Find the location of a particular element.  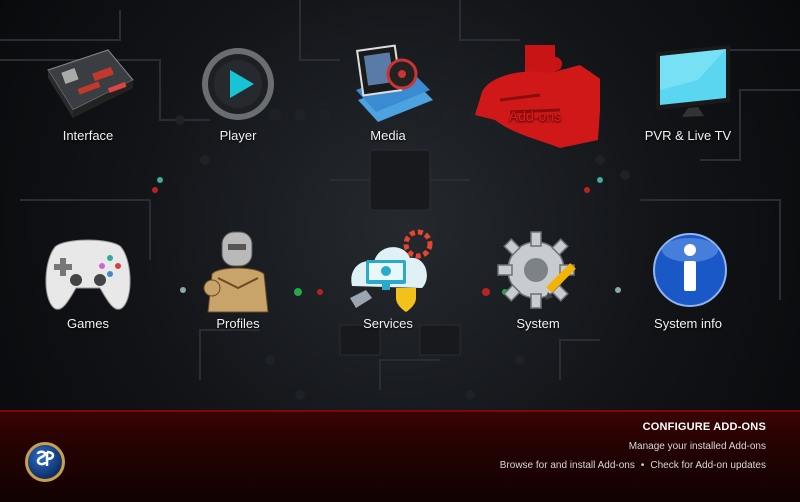

menu-item-system: System is located at coordinates (538, 288).